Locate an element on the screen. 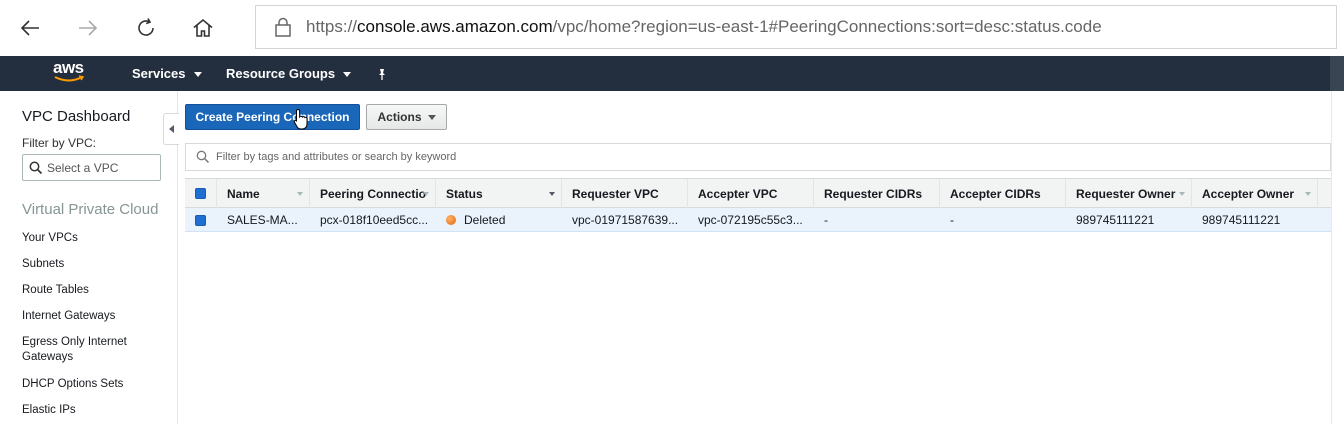 Image resolution: width=1344 pixels, height=424 pixels. filter-by-vpc-label: Filter by VPC: is located at coordinates (59, 143).